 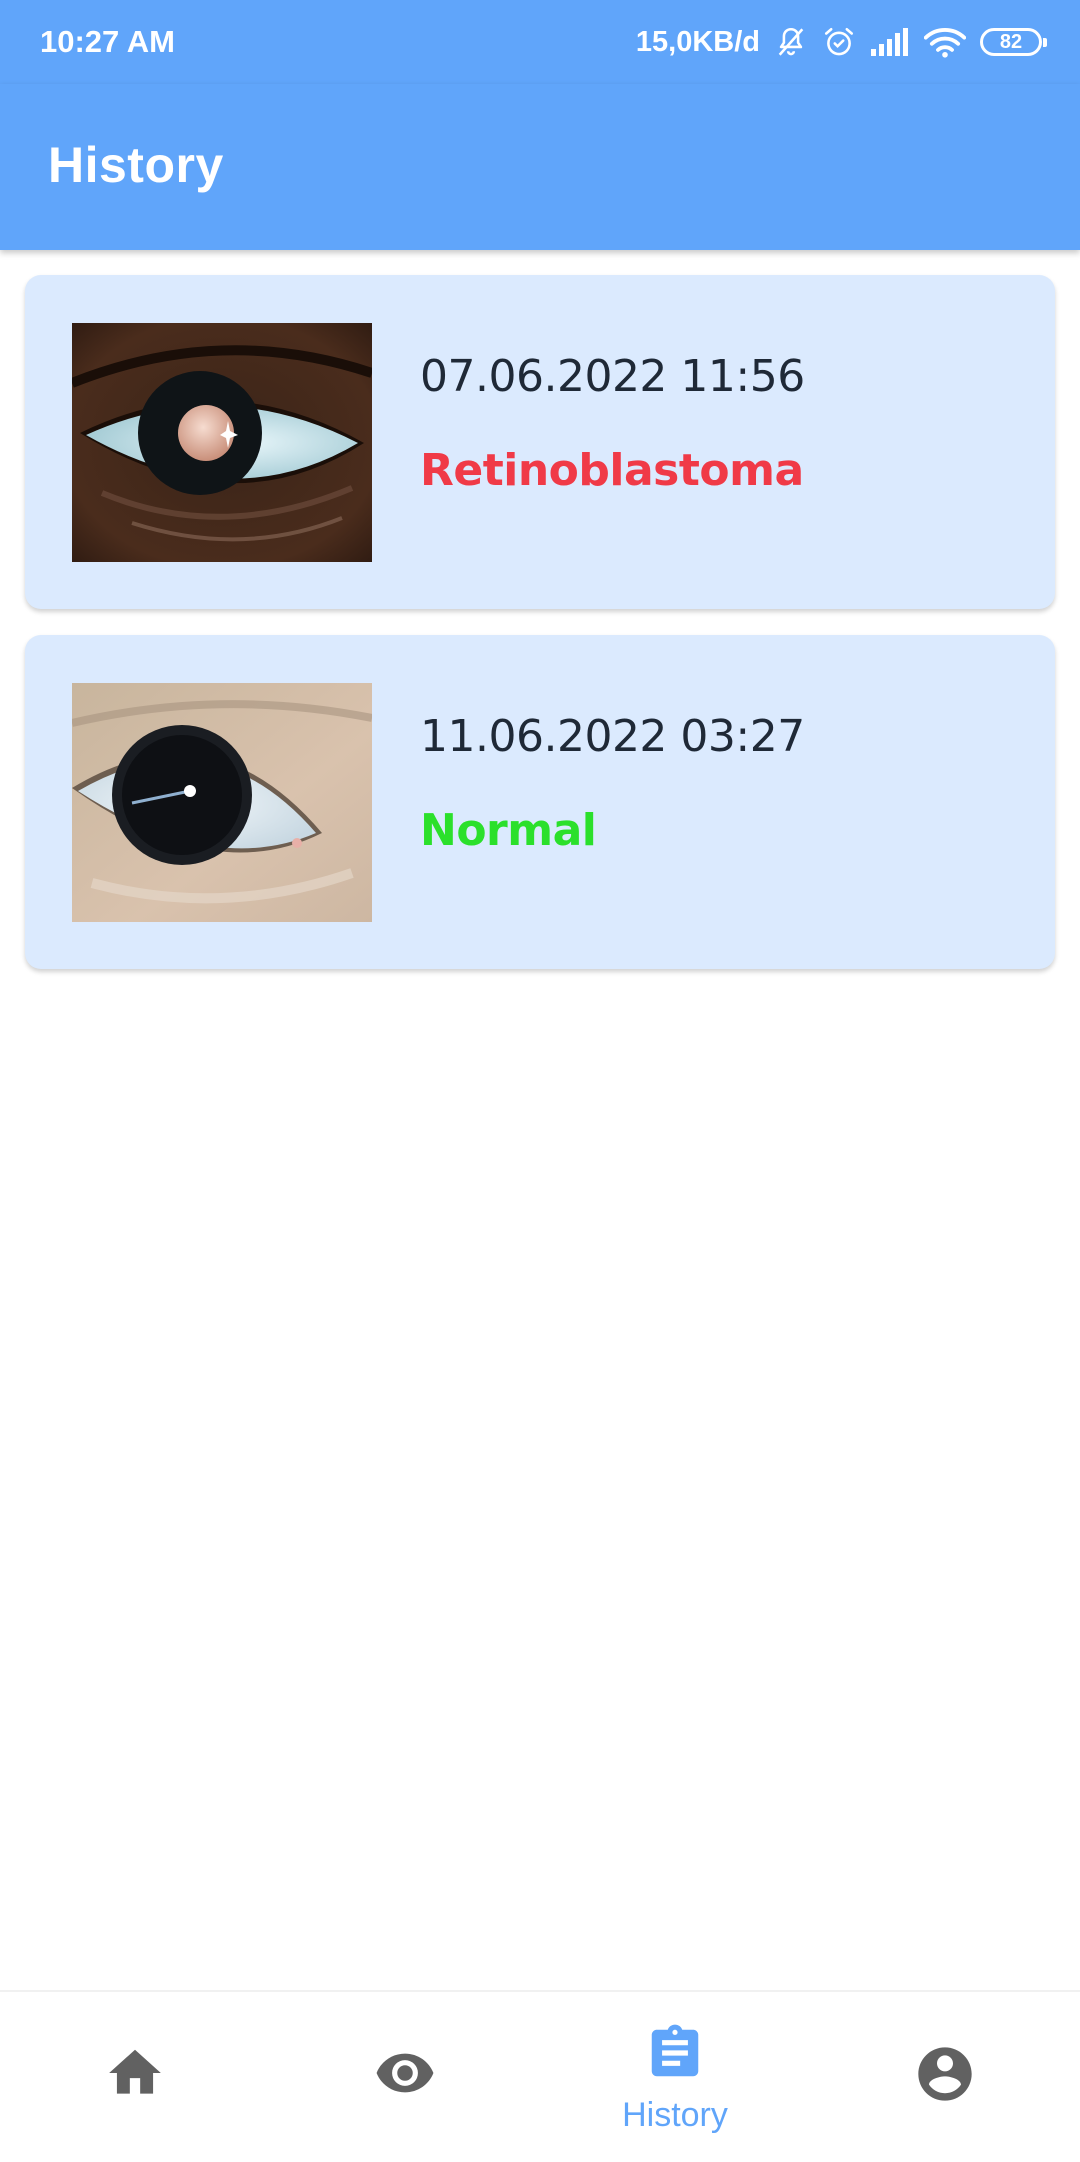 I want to click on battery-icon: 82, so click(x=1013, y=42).